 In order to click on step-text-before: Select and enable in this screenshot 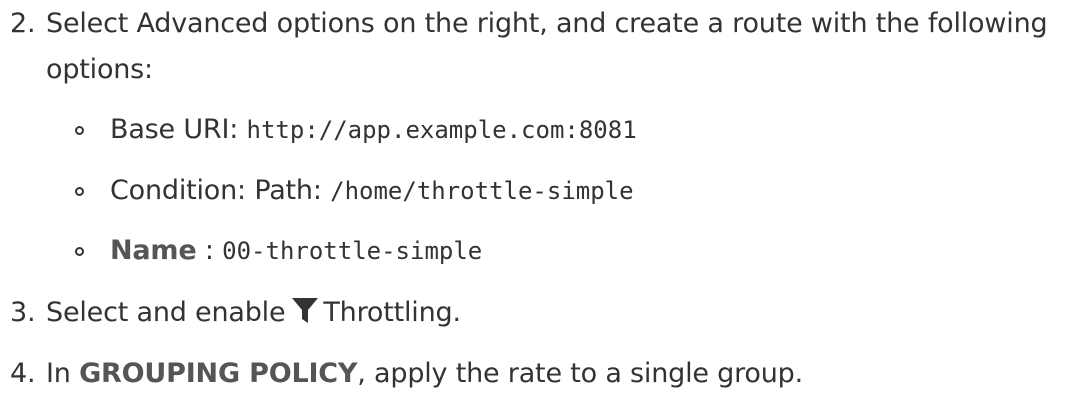, I will do `click(166, 312)`.